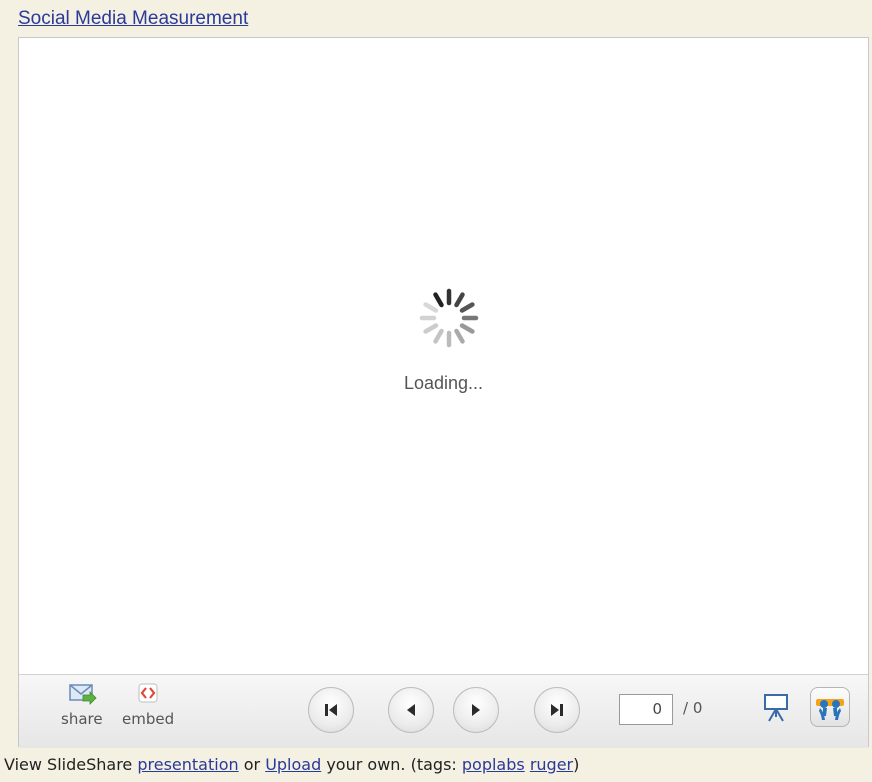 The width and height of the screenshot is (872, 782). Describe the element at coordinates (693, 708) in the screenshot. I see `page-total-label: / 0` at that location.